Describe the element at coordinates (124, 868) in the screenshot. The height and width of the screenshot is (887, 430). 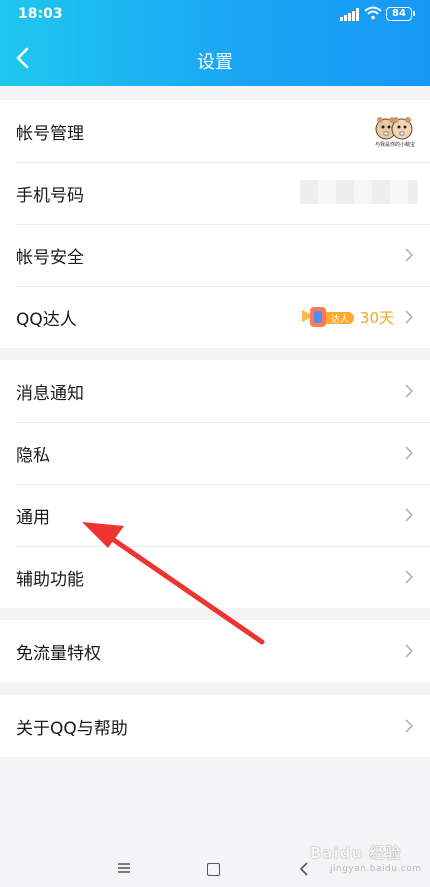
I see `menu-icon` at that location.